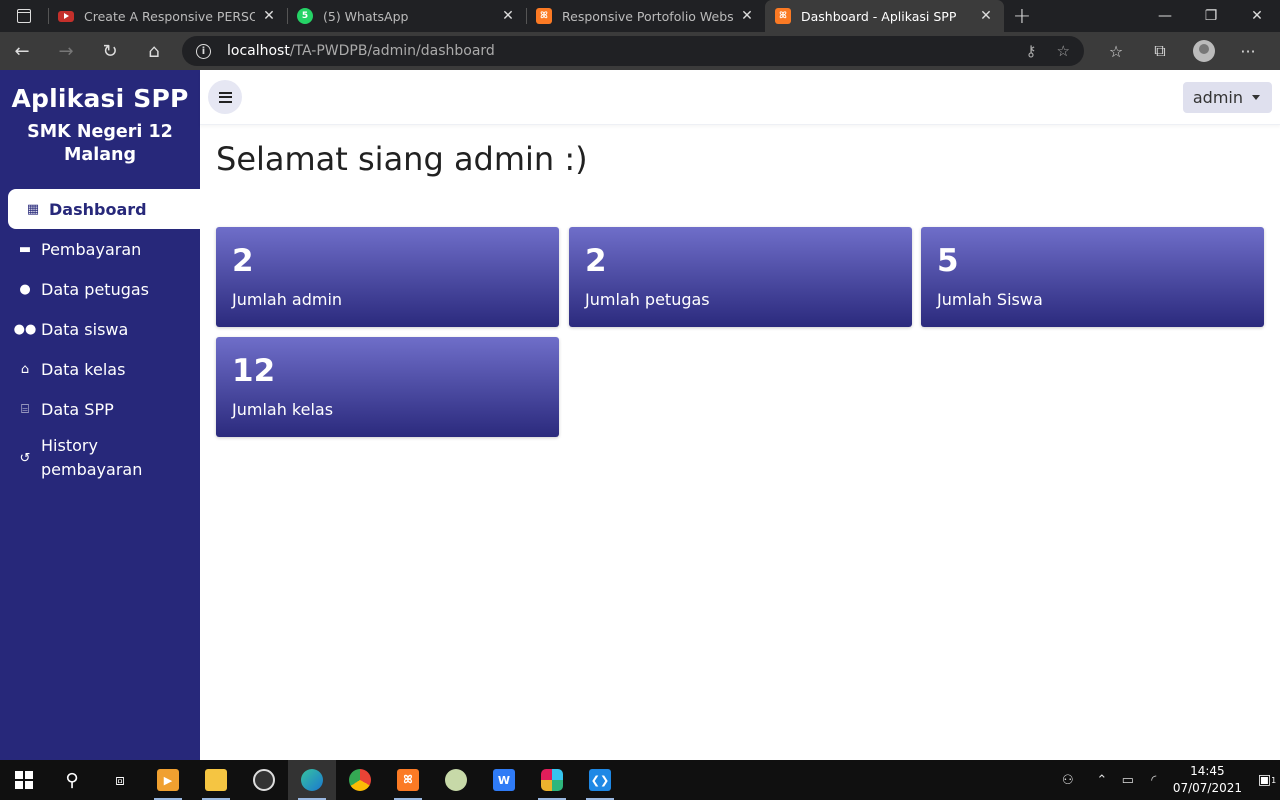 The image size is (1280, 800). What do you see at coordinates (1031, 51) in the screenshot?
I see `key-icon: ⚷` at bounding box center [1031, 51].